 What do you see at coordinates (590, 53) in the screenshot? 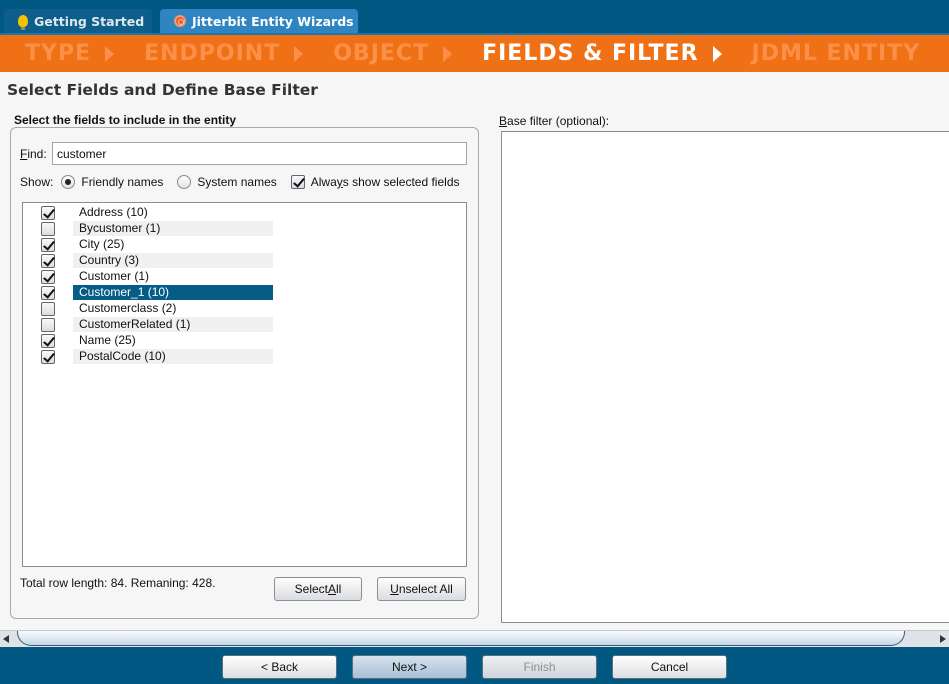
I see `step-fields-filter: FIELDS & FILTER` at bounding box center [590, 53].